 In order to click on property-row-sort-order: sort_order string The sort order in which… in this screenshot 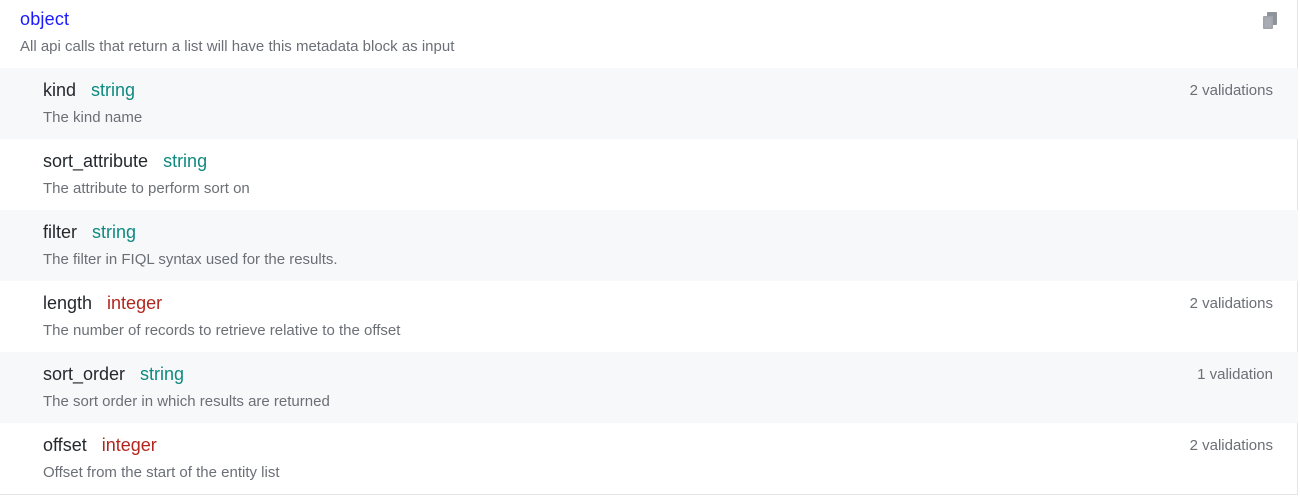, I will do `click(649, 387)`.